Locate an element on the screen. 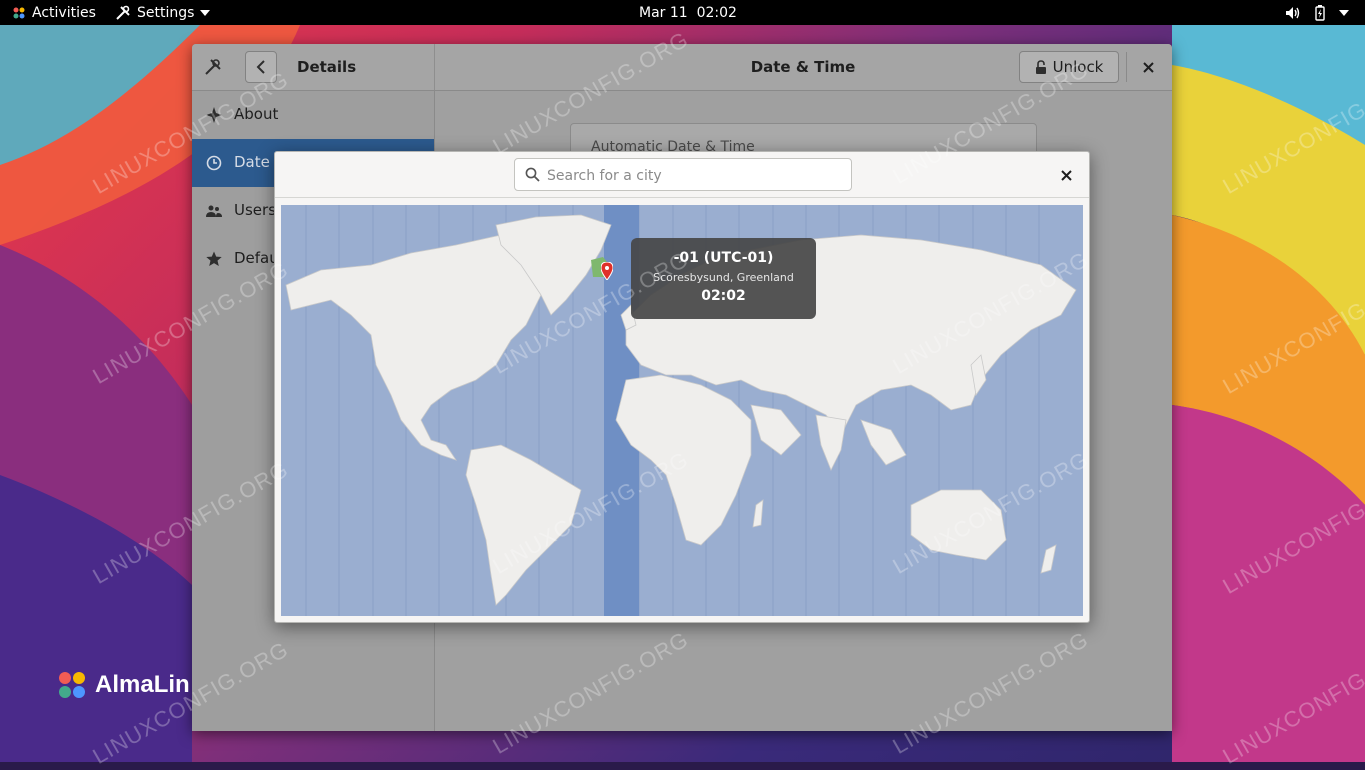 Image resolution: width=1365 pixels, height=770 pixels. sidebar-item-label: About is located at coordinates (256, 114).